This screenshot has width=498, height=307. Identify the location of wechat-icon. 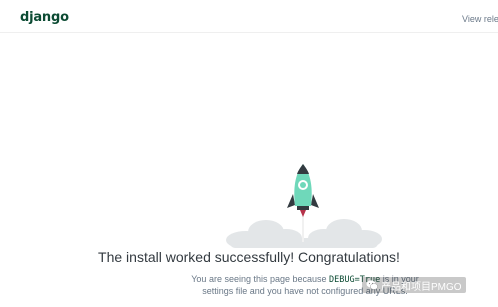
(372, 285).